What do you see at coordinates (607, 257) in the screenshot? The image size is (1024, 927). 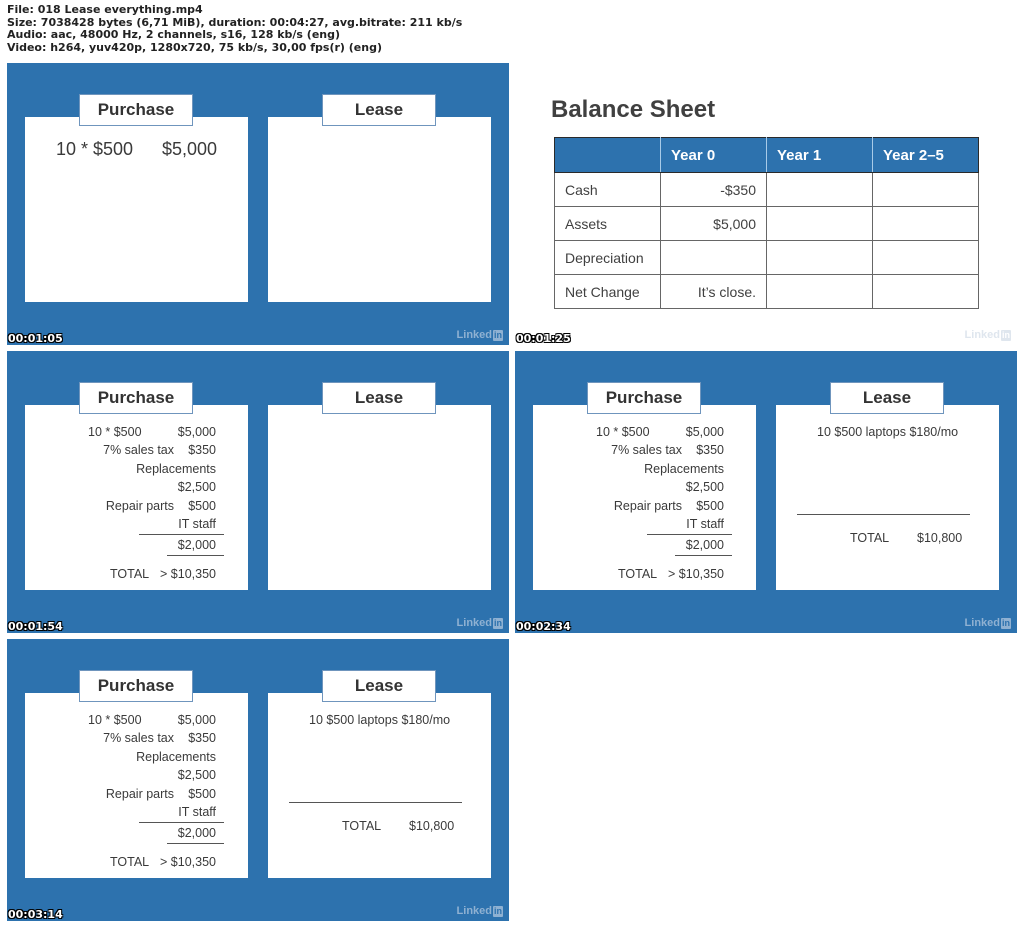 I see `row-label: Depreciation` at bounding box center [607, 257].